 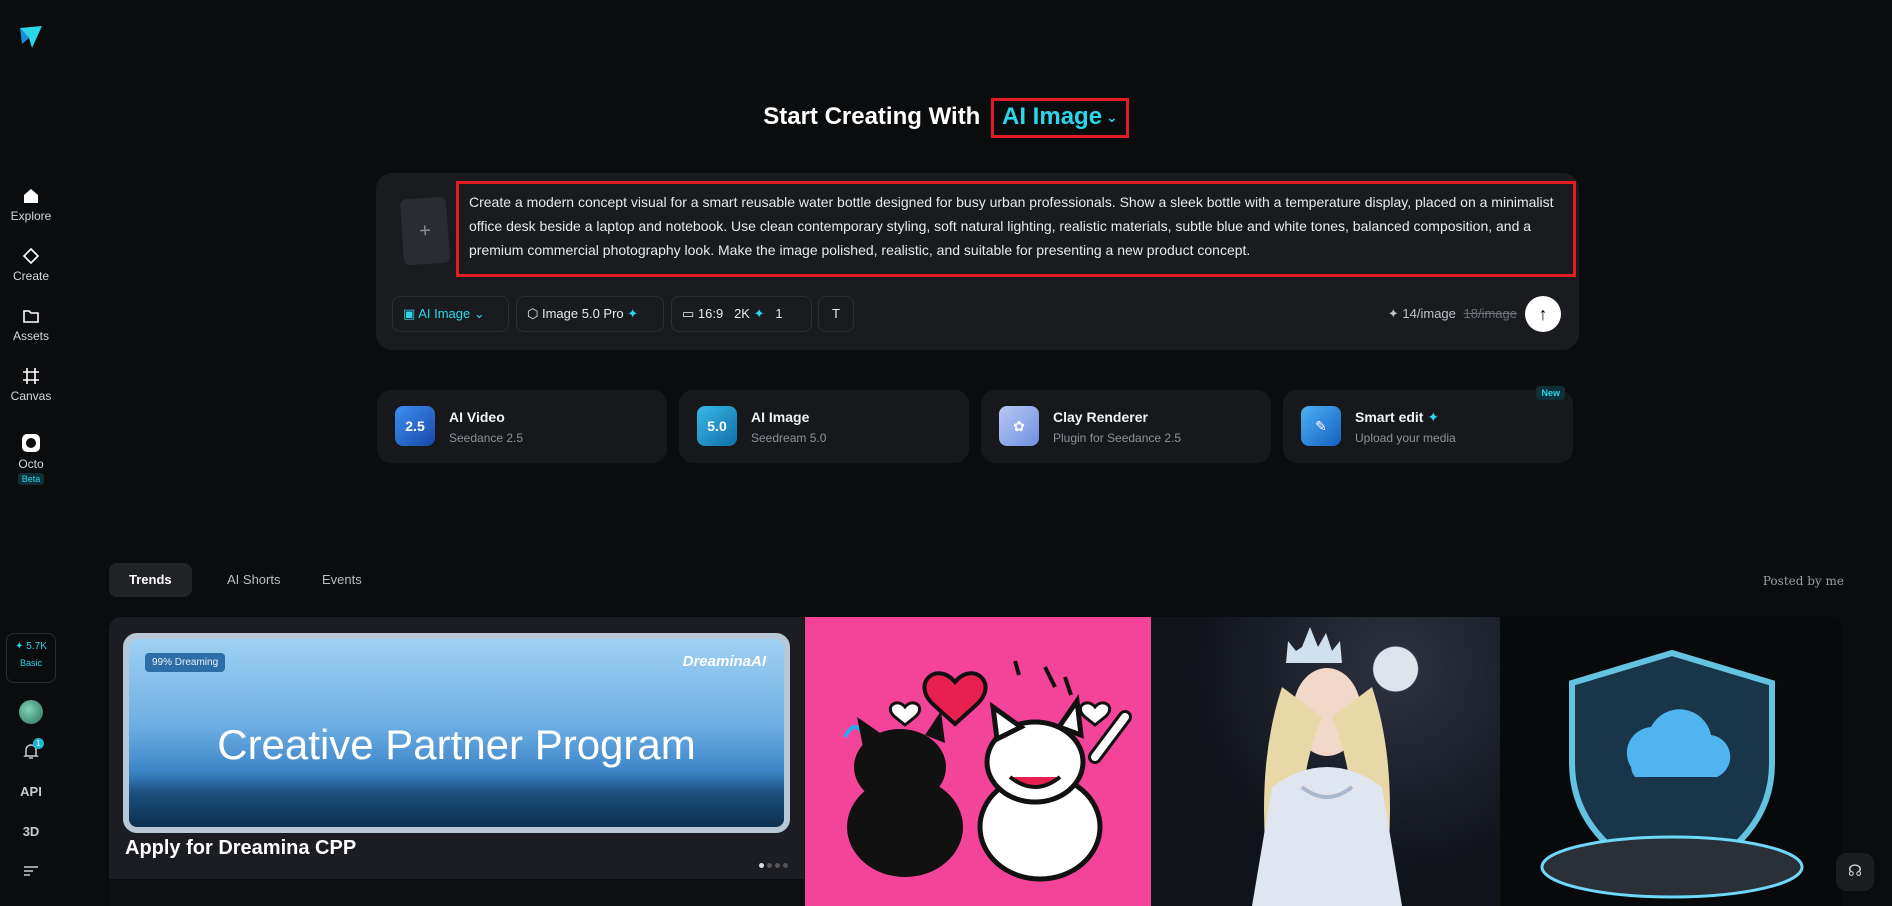 I want to click on nav-assets: Assets, so click(x=31, y=324).